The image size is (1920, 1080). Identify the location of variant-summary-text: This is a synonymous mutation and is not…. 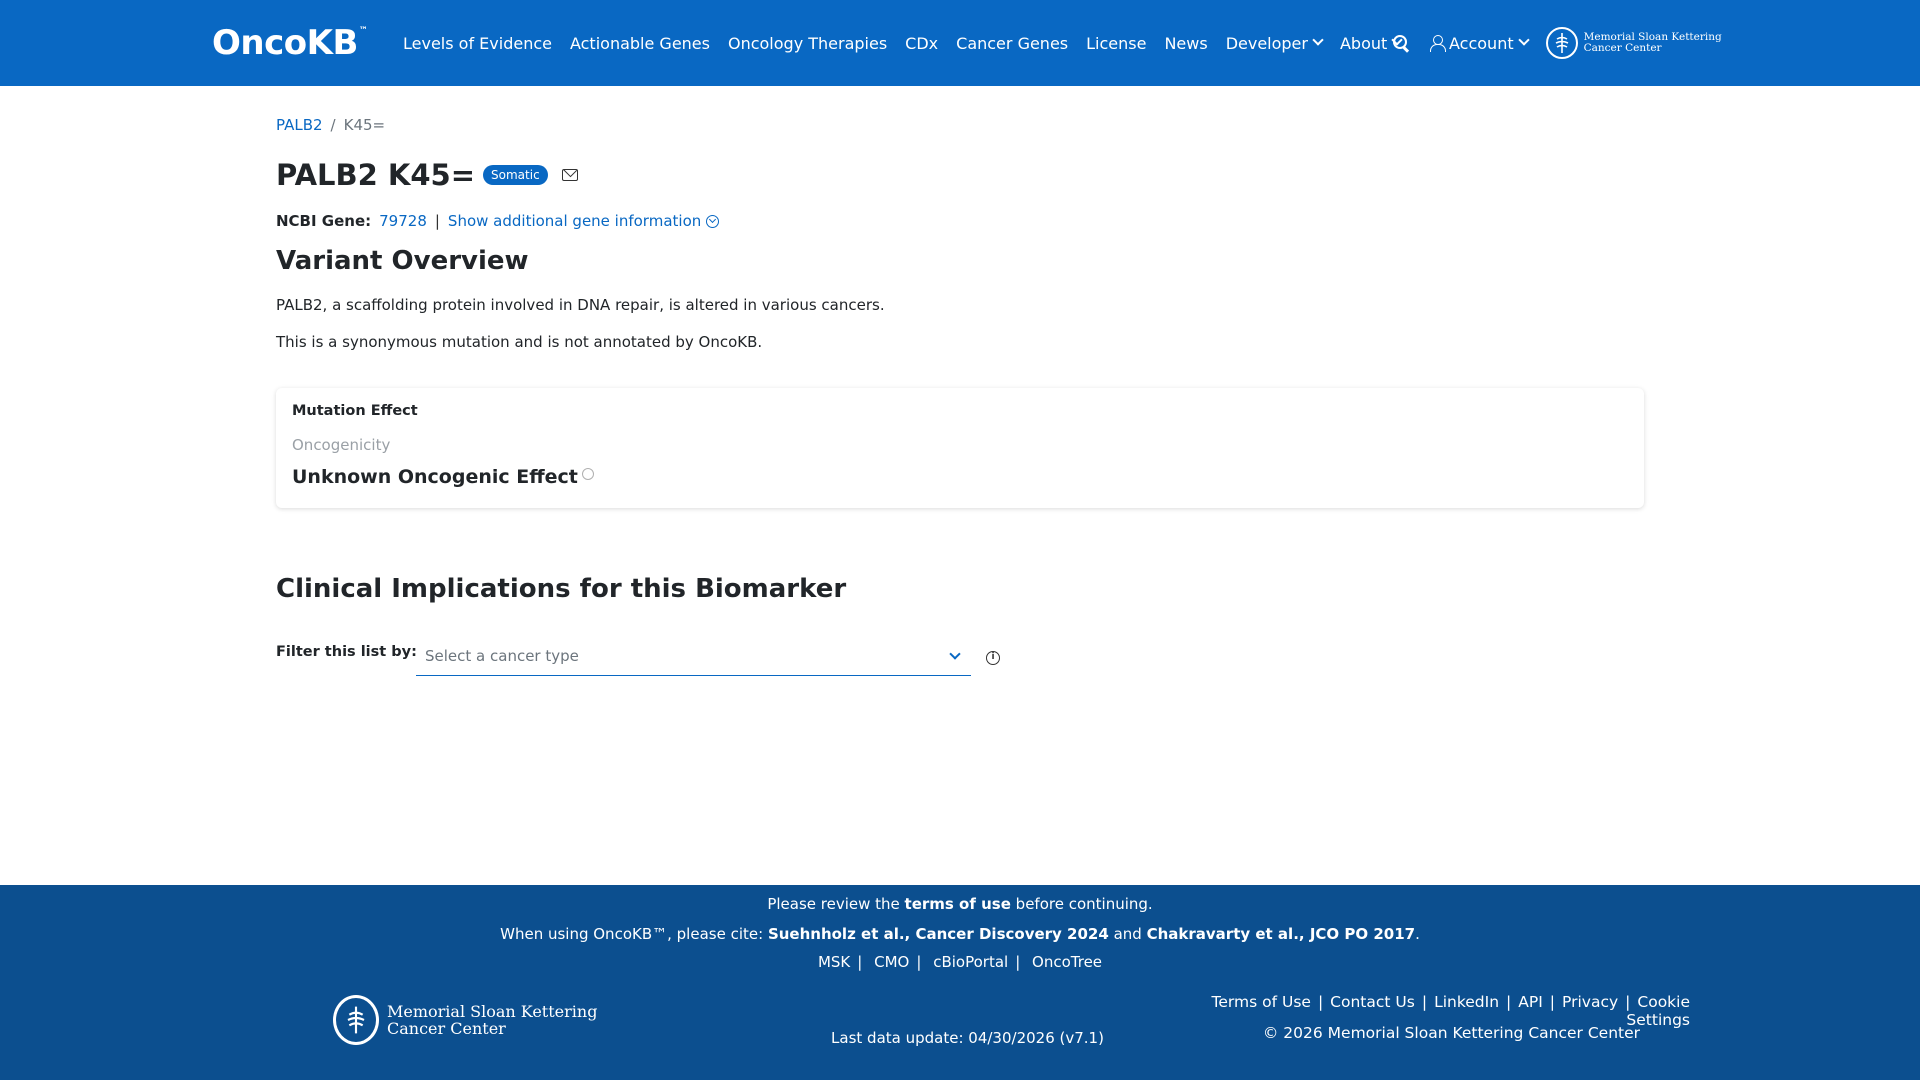
(519, 342).